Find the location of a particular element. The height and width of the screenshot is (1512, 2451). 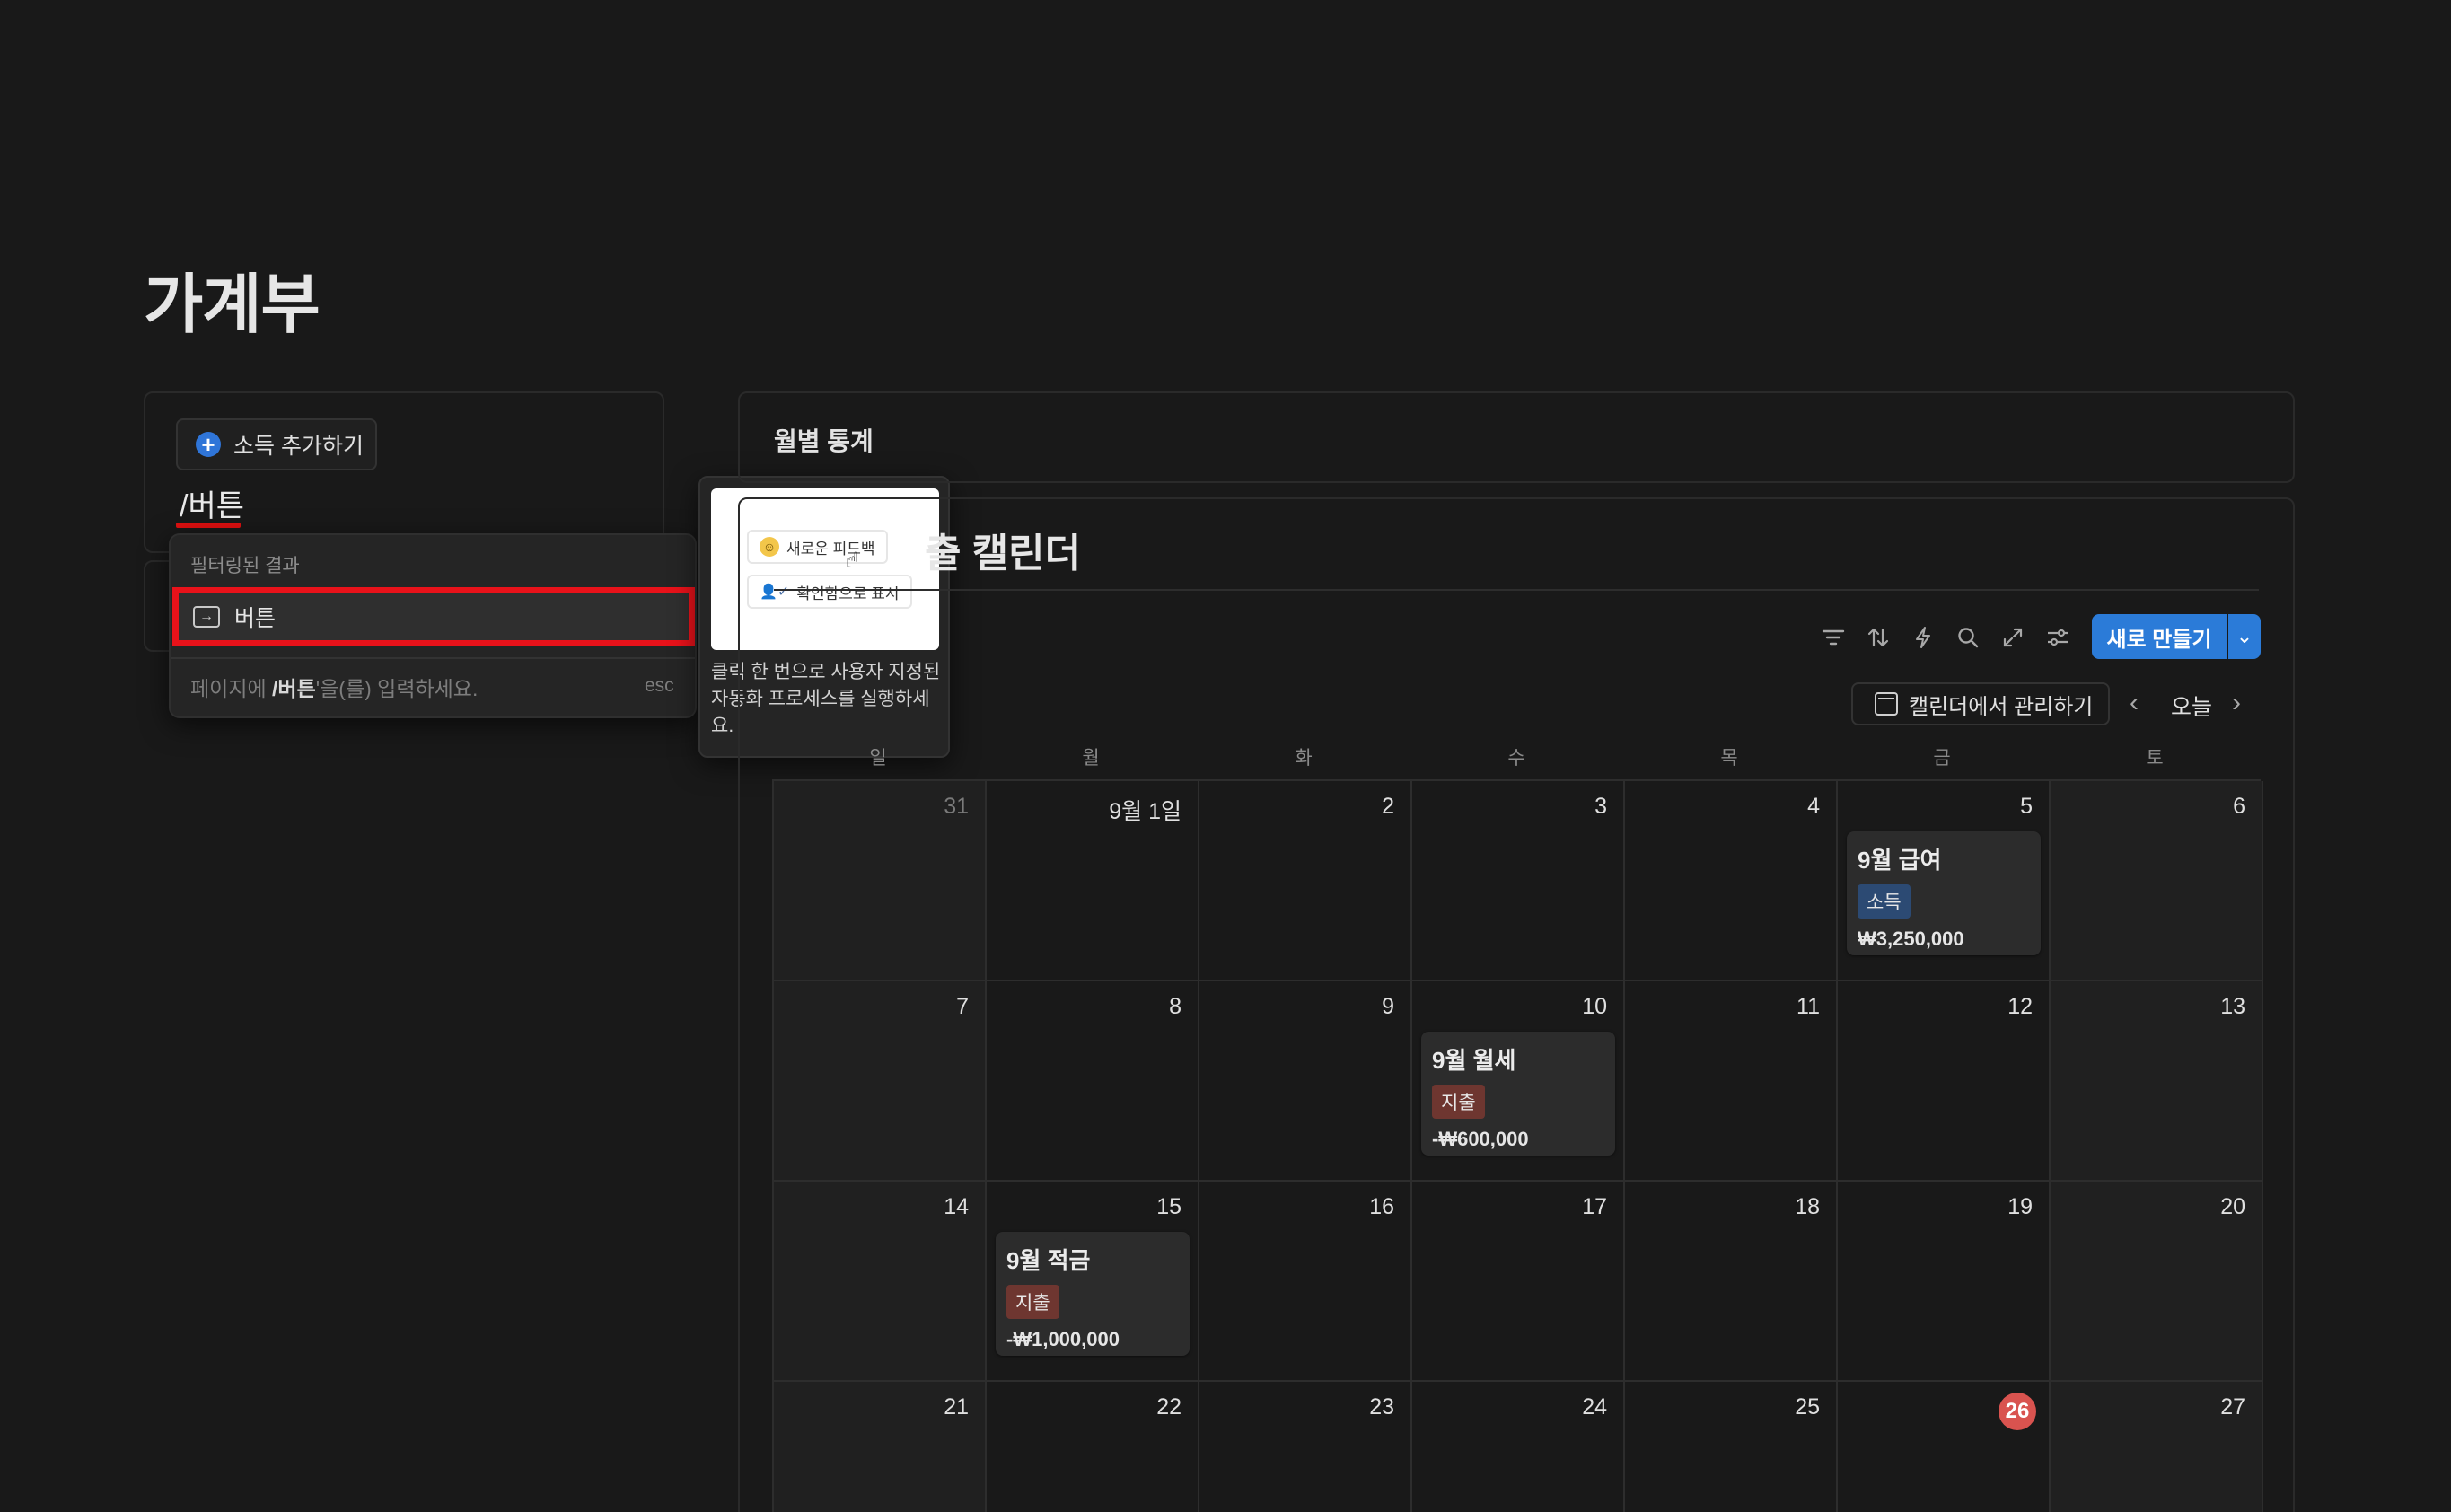

slash-menu-item-button: → 버튼 is located at coordinates (433, 616).